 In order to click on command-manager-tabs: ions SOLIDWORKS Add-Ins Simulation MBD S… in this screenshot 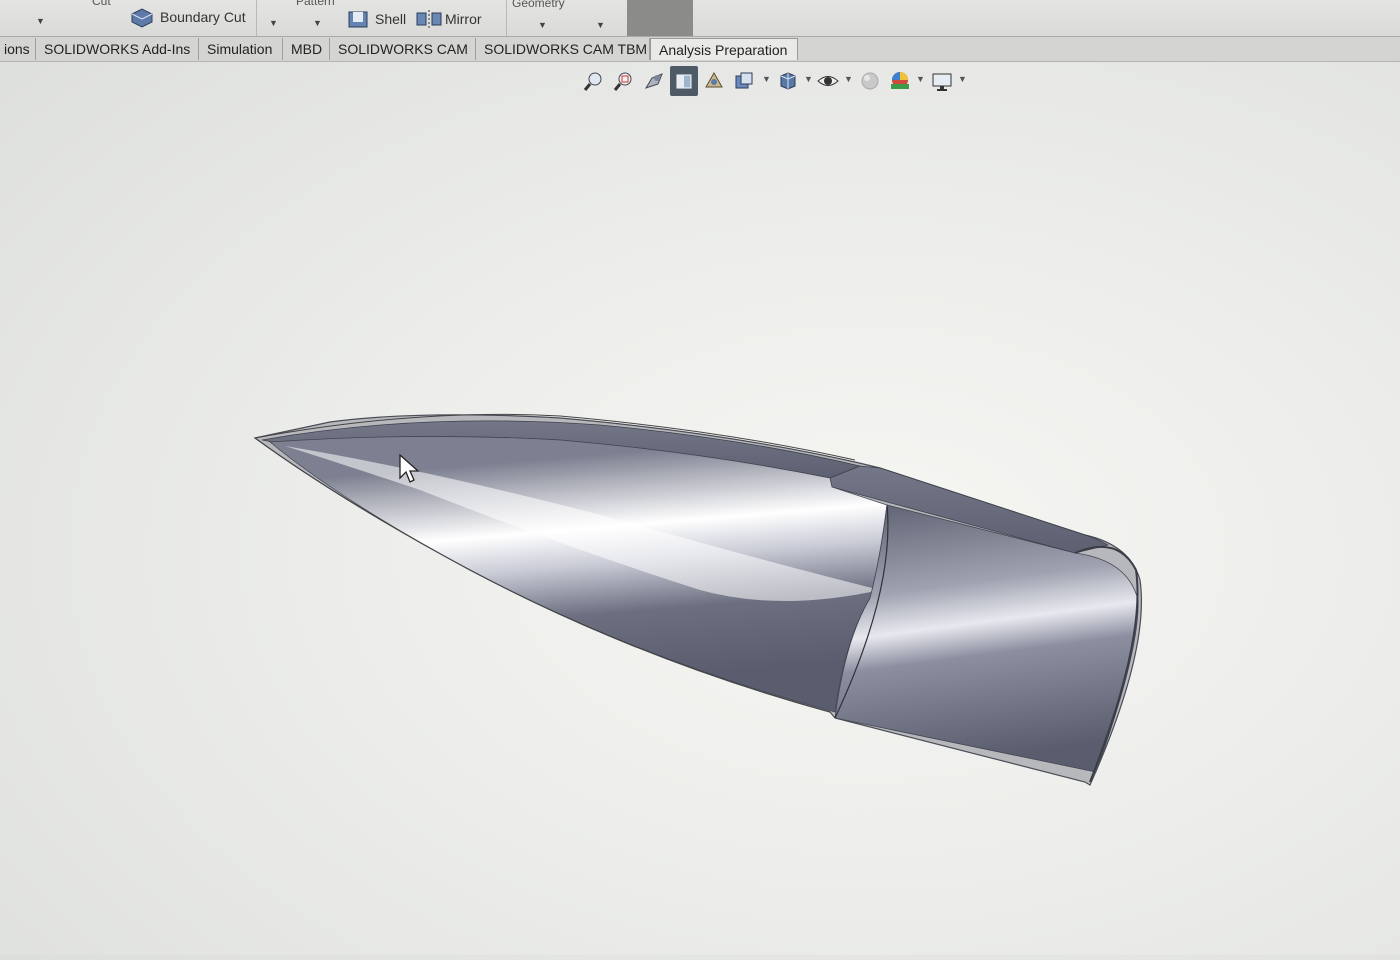, I will do `click(700, 49)`.